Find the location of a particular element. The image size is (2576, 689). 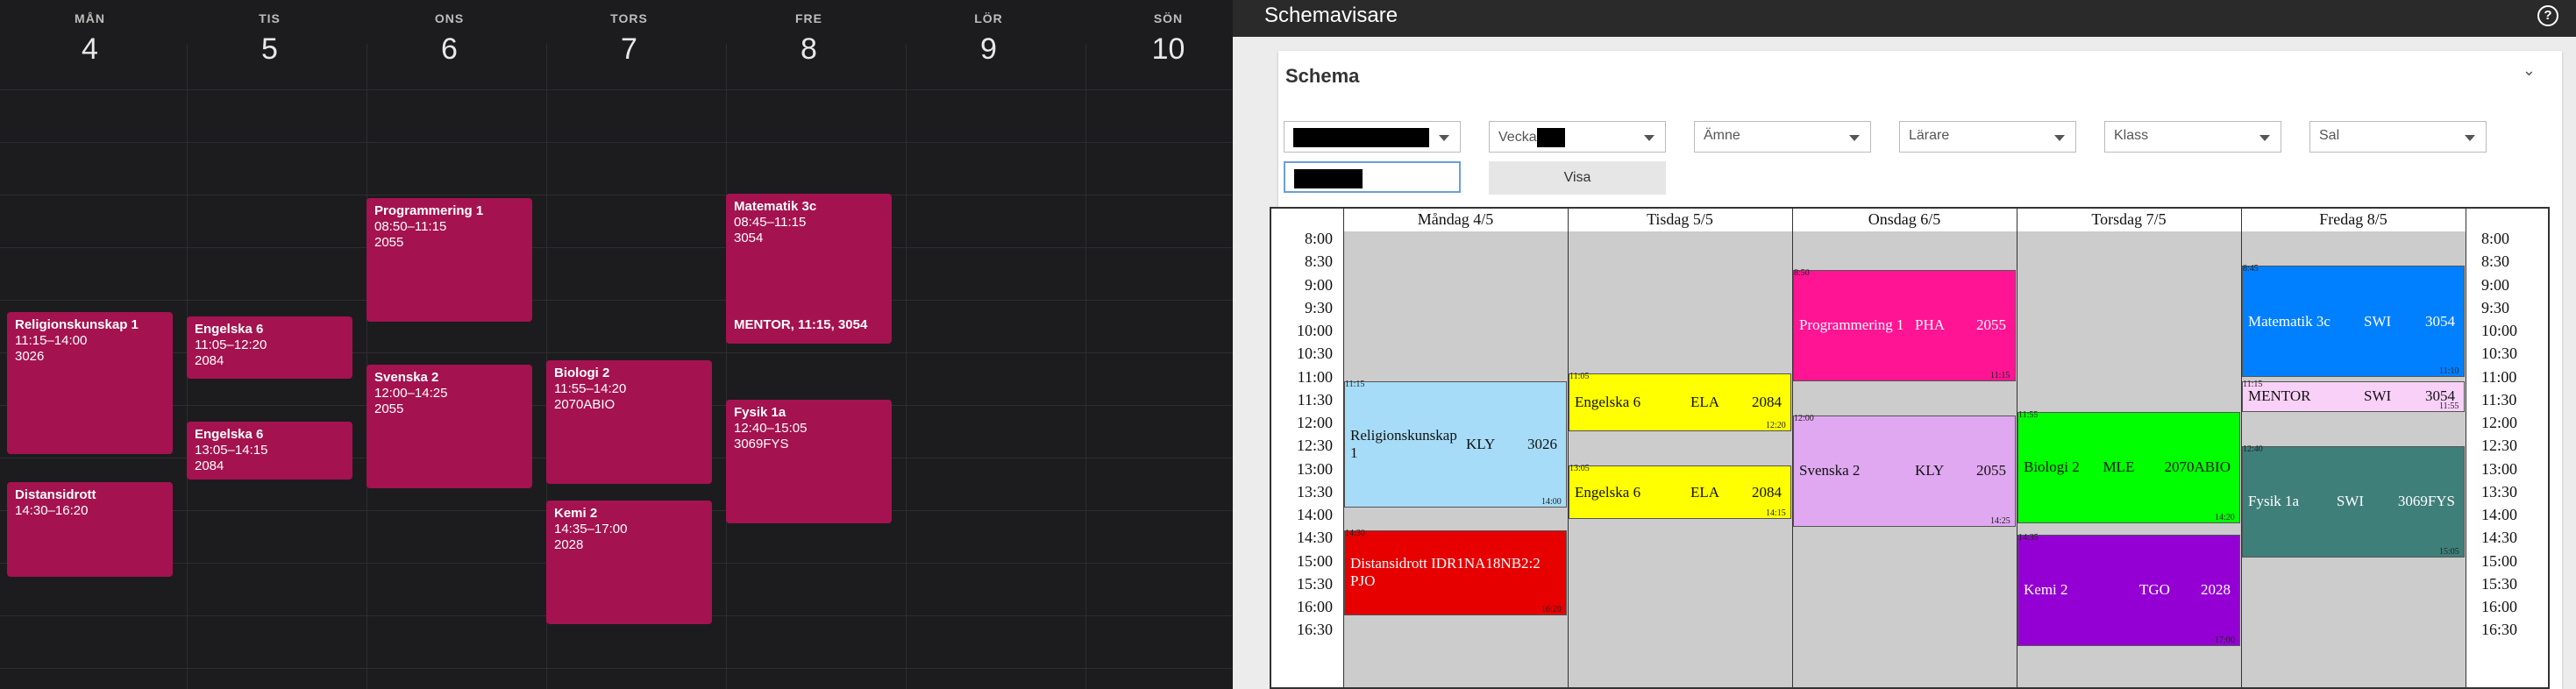

lesson-block: MENTOR SWI 3054 is located at coordinates (2353, 396).